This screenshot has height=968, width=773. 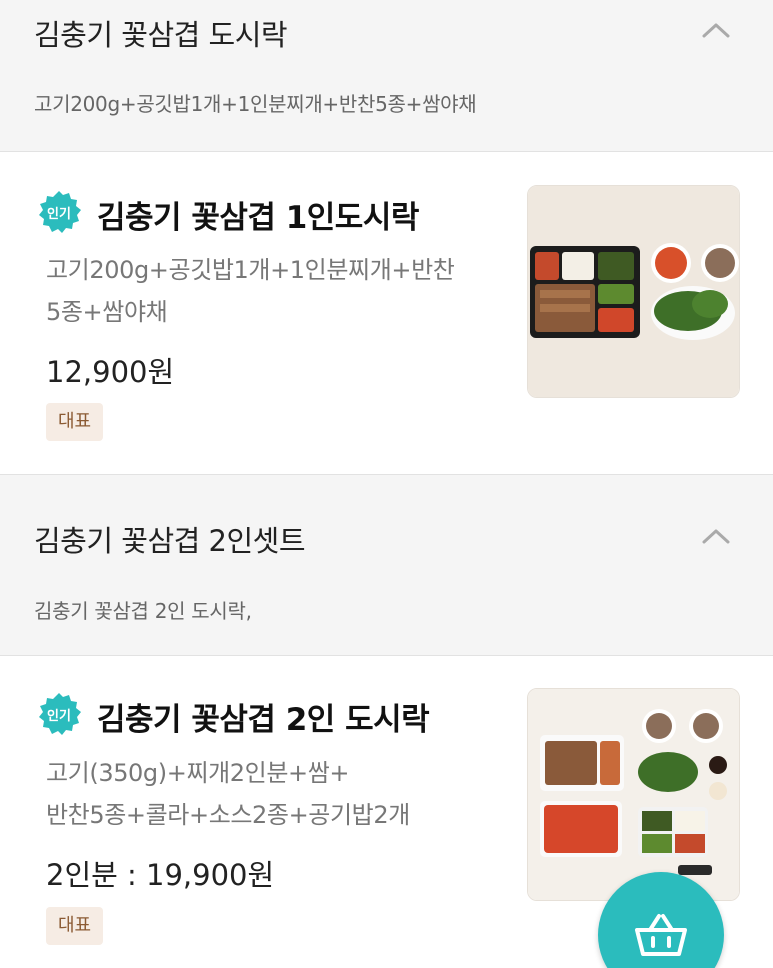 I want to click on category-title: 김충기 꽃삼겹 도시락, so click(x=161, y=35).